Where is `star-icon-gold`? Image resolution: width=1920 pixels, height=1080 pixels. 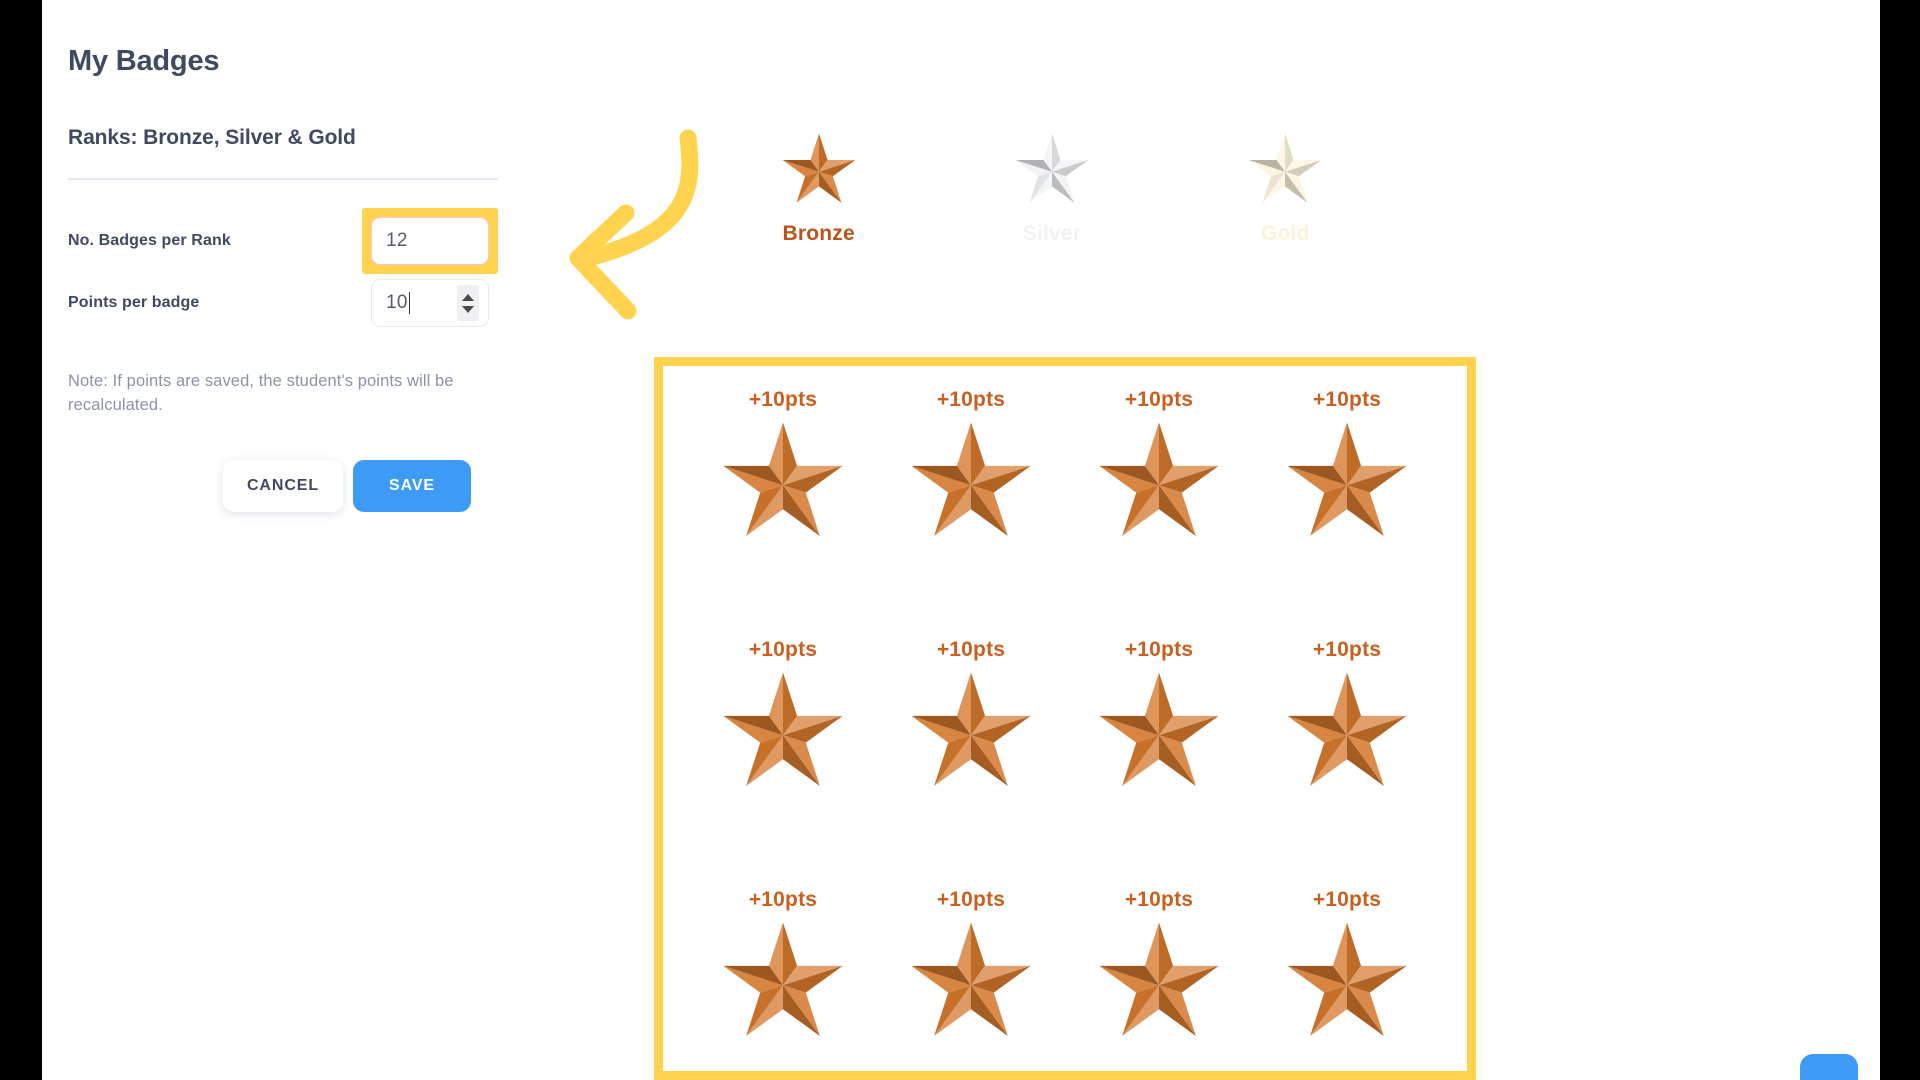
star-icon-gold is located at coordinates (1285, 168).